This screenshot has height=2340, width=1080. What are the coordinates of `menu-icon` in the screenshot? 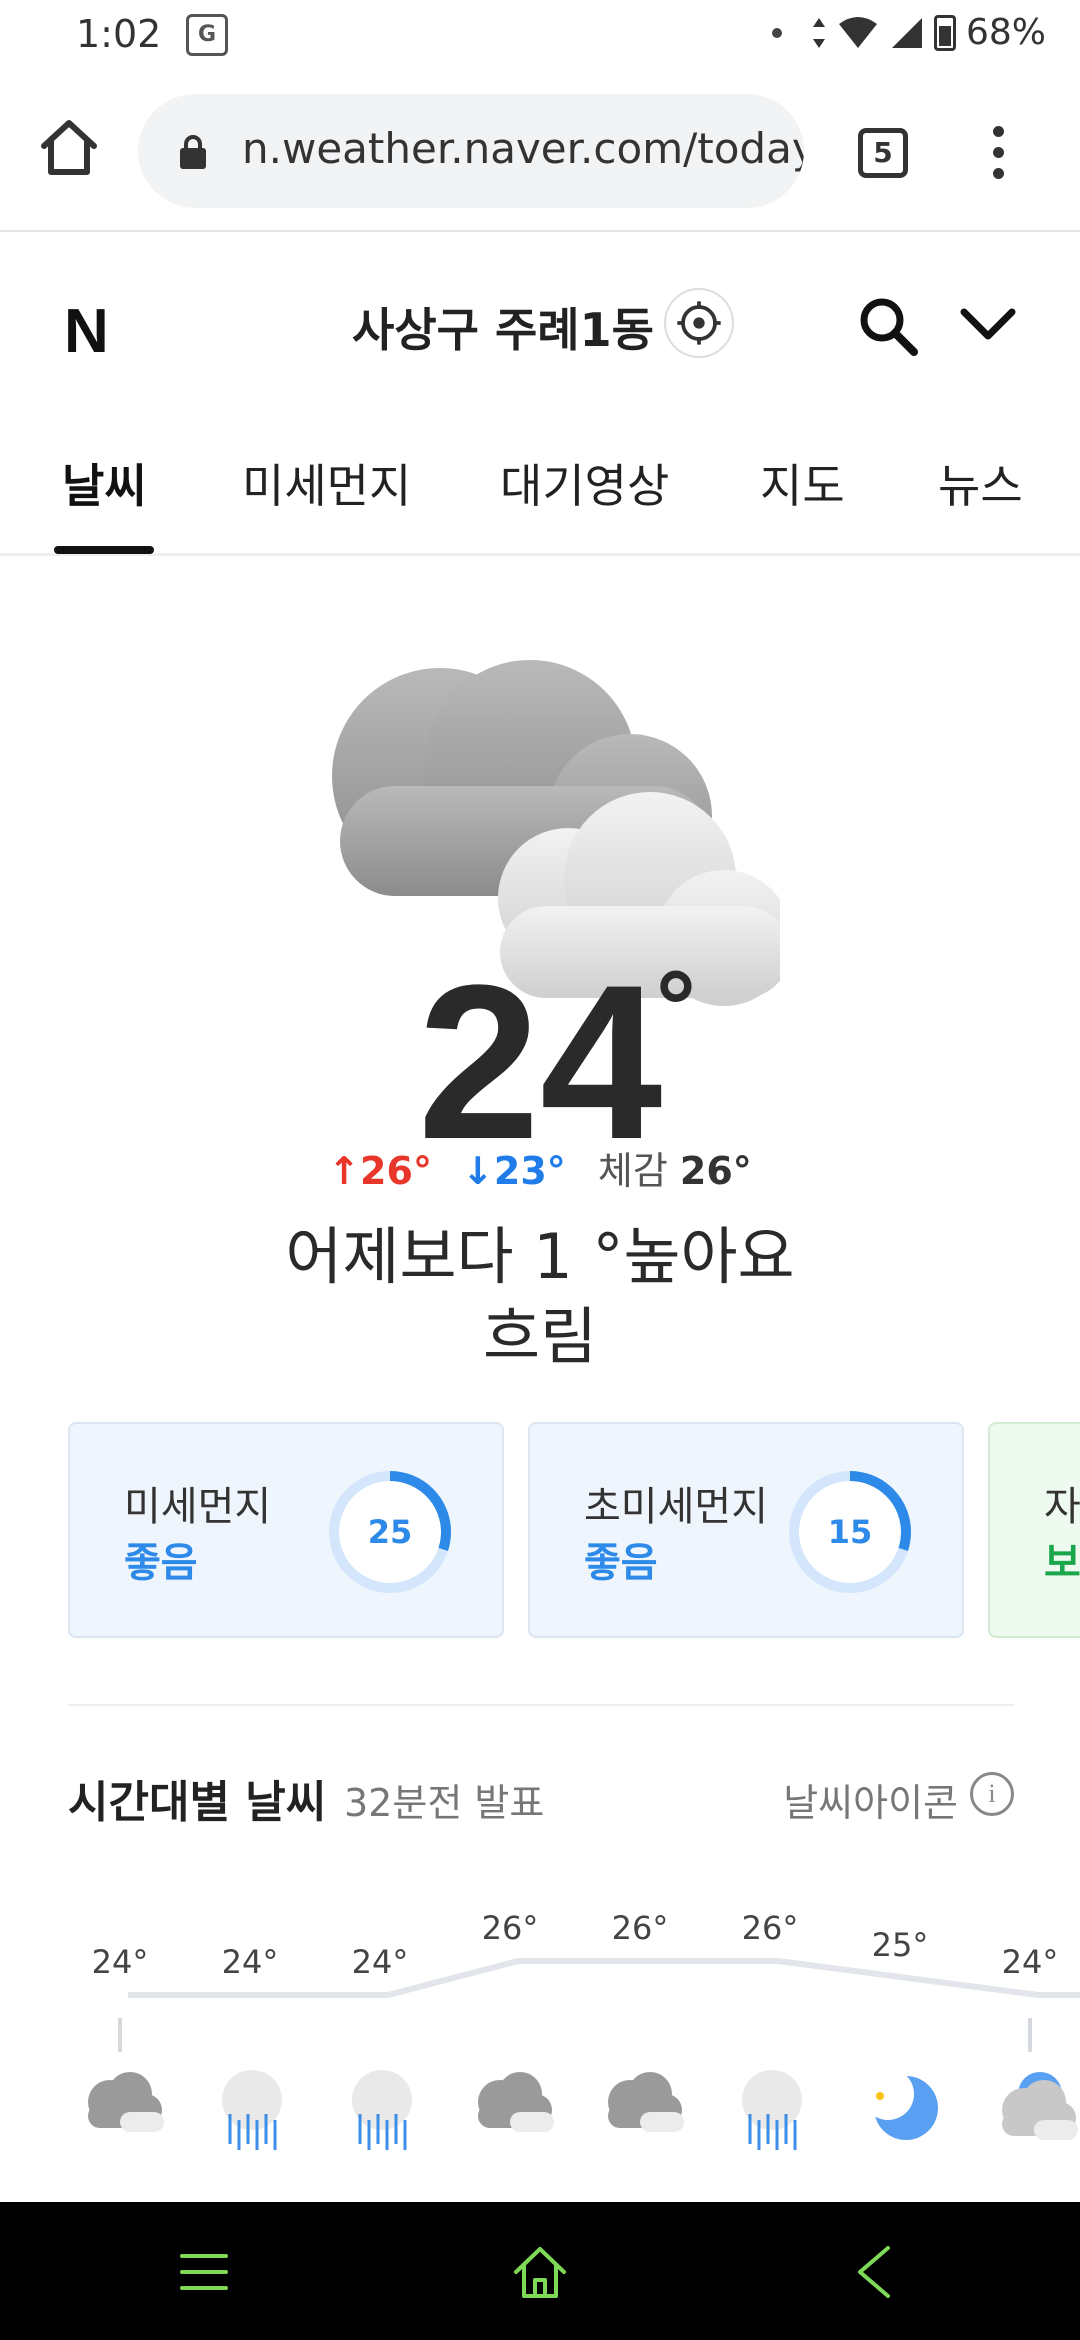 It's located at (204, 2272).